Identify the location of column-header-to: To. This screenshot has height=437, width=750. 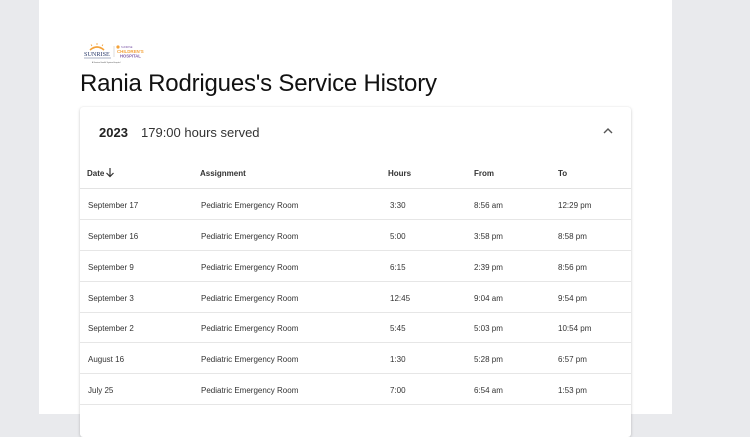
(562, 173).